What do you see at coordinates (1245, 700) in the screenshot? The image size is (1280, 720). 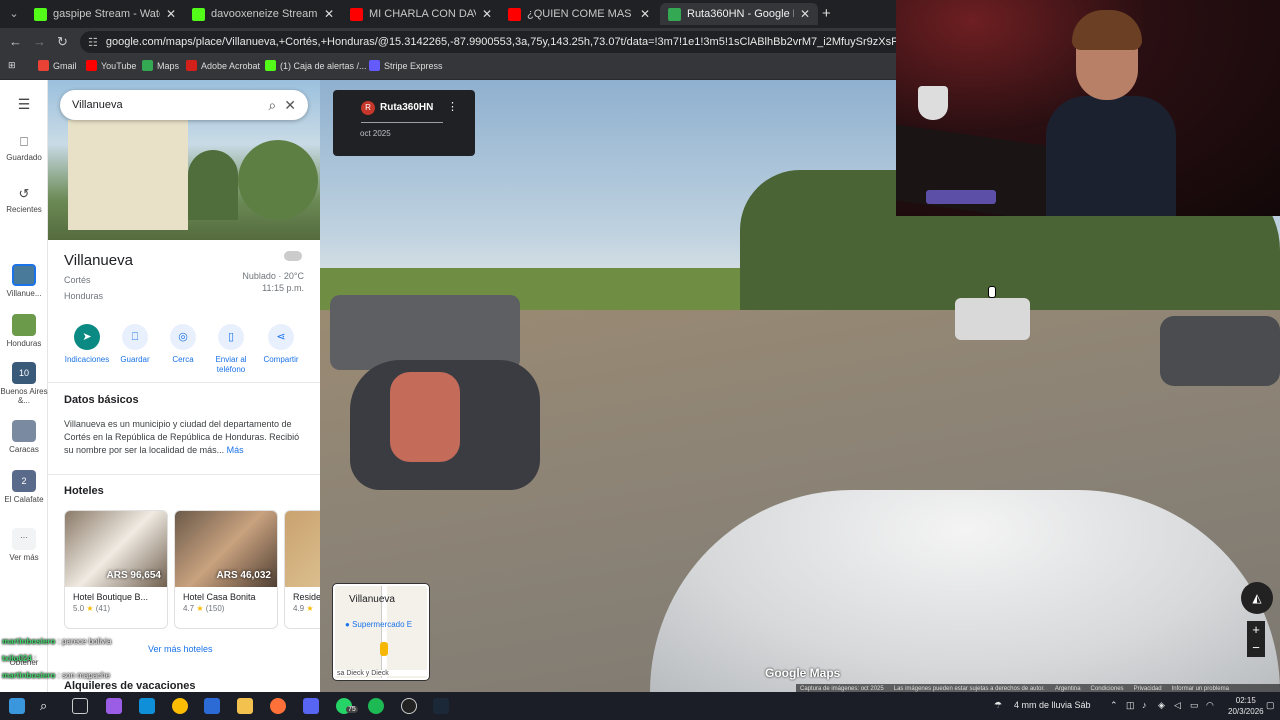 I see `clock-time: 02:15` at bounding box center [1245, 700].